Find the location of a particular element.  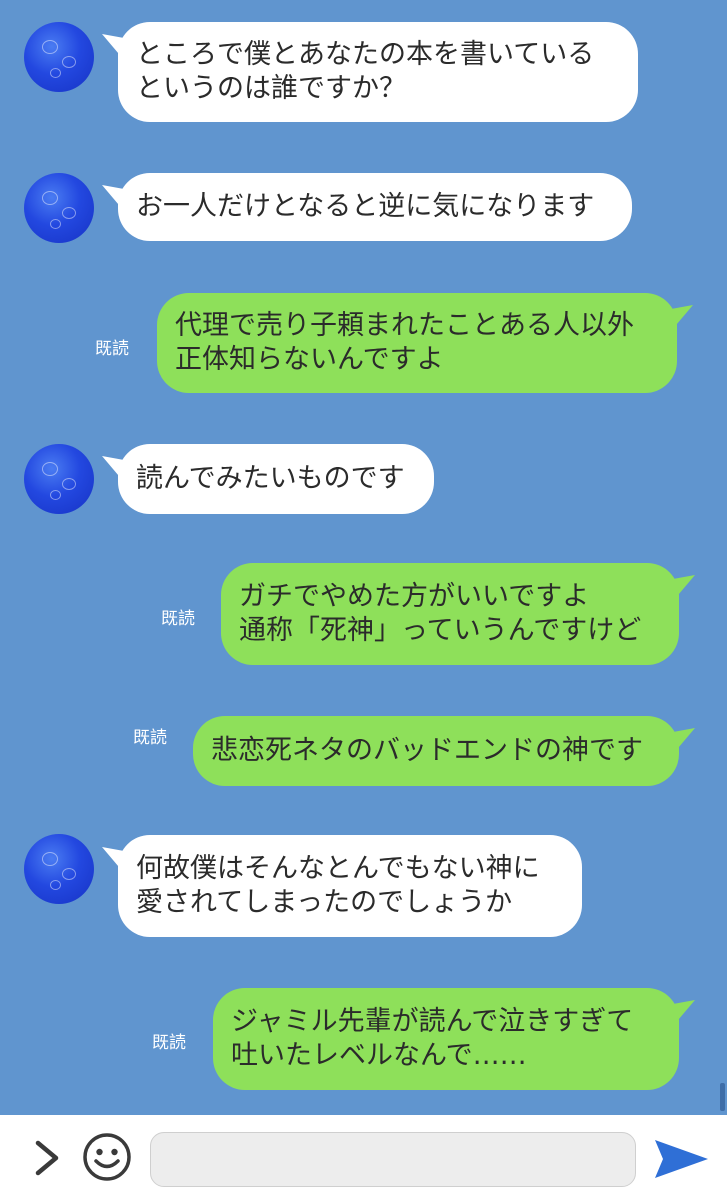

chevron-right-icon is located at coordinates (47, 1158).